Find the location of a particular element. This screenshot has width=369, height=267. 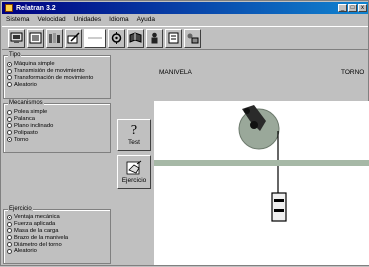

torno-label: TORNO is located at coordinates (353, 72).